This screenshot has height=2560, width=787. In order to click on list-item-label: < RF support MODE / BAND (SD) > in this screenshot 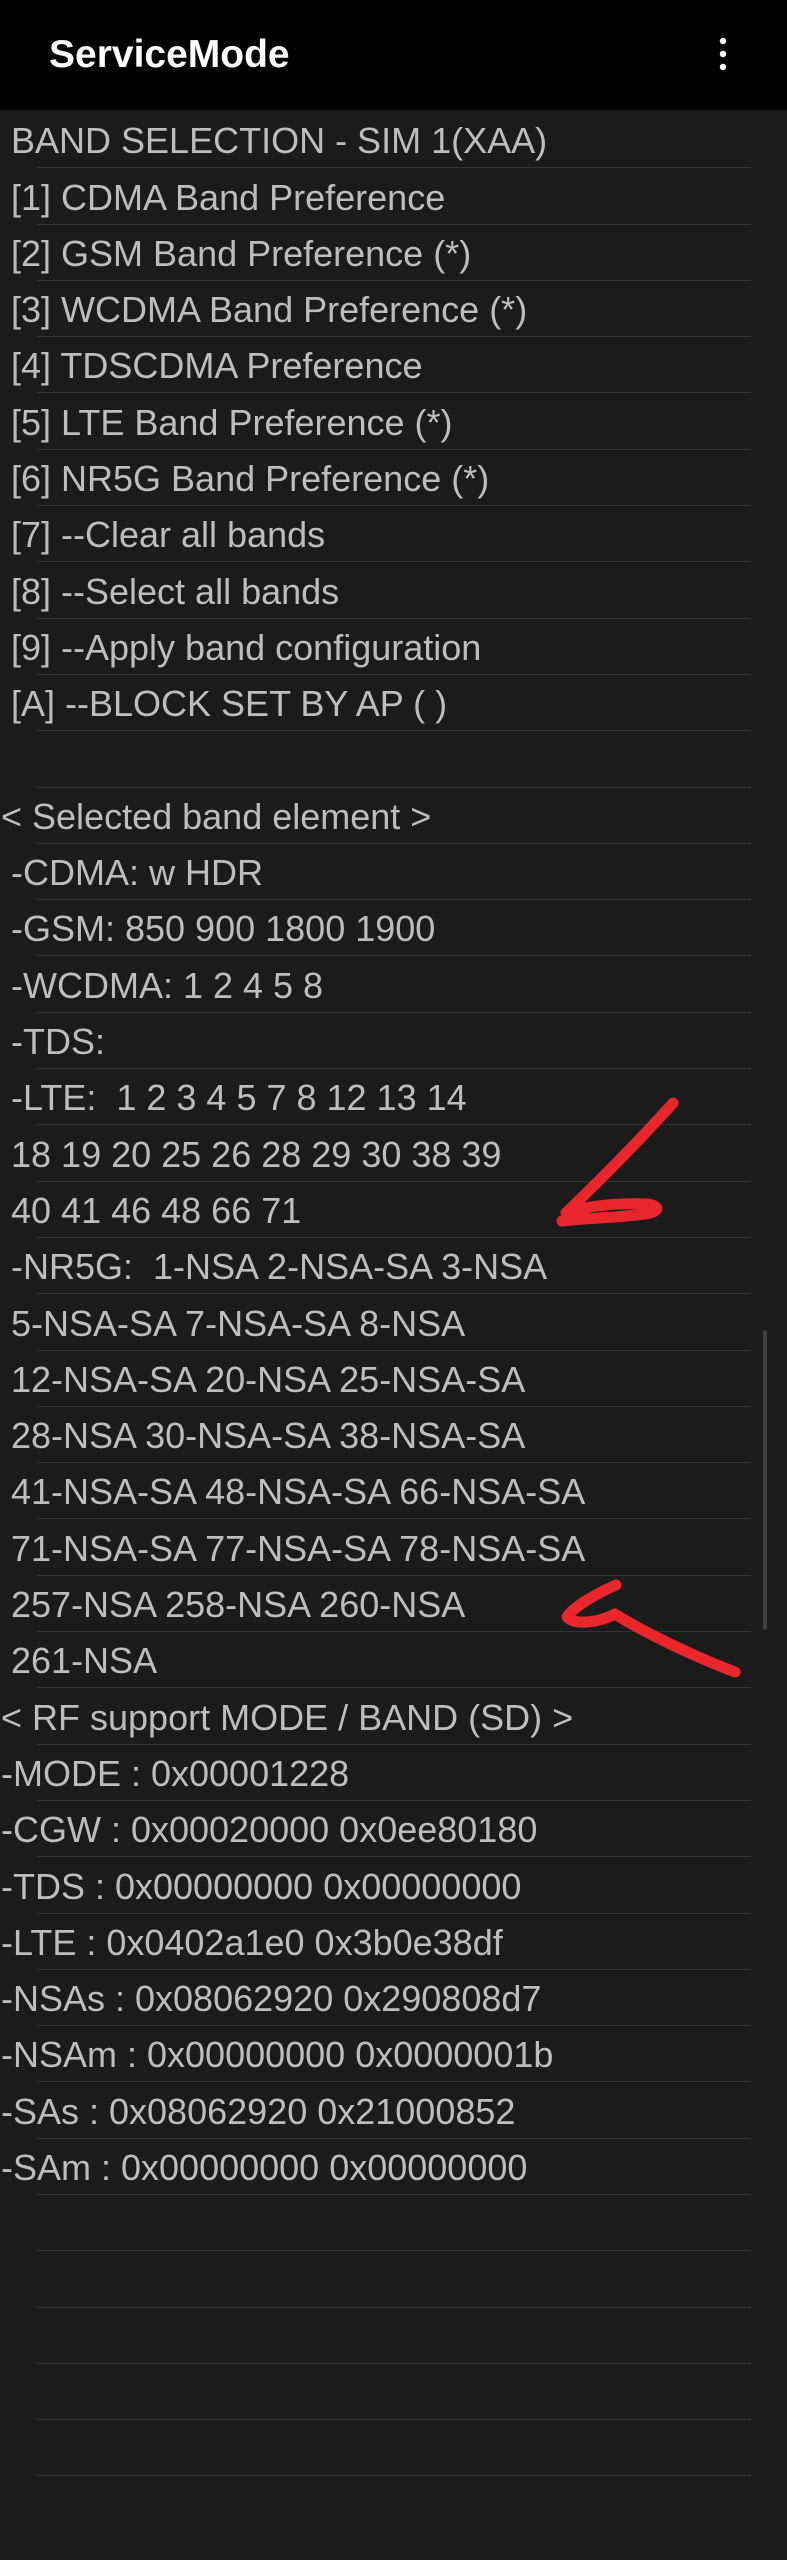, I will do `click(287, 1717)`.